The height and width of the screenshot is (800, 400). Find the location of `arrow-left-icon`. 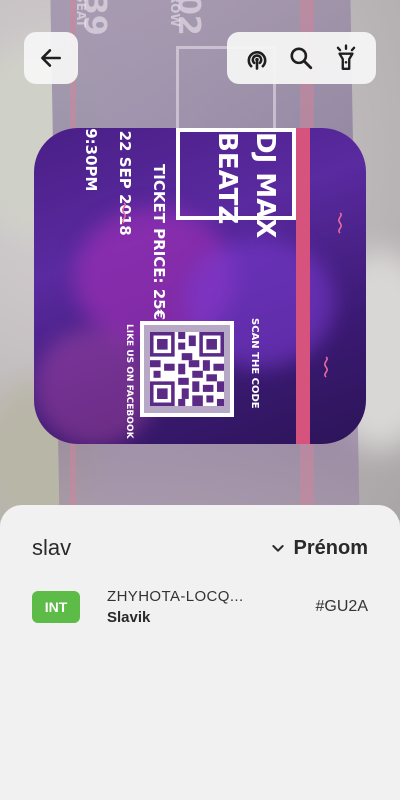

arrow-left-icon is located at coordinates (51, 58).